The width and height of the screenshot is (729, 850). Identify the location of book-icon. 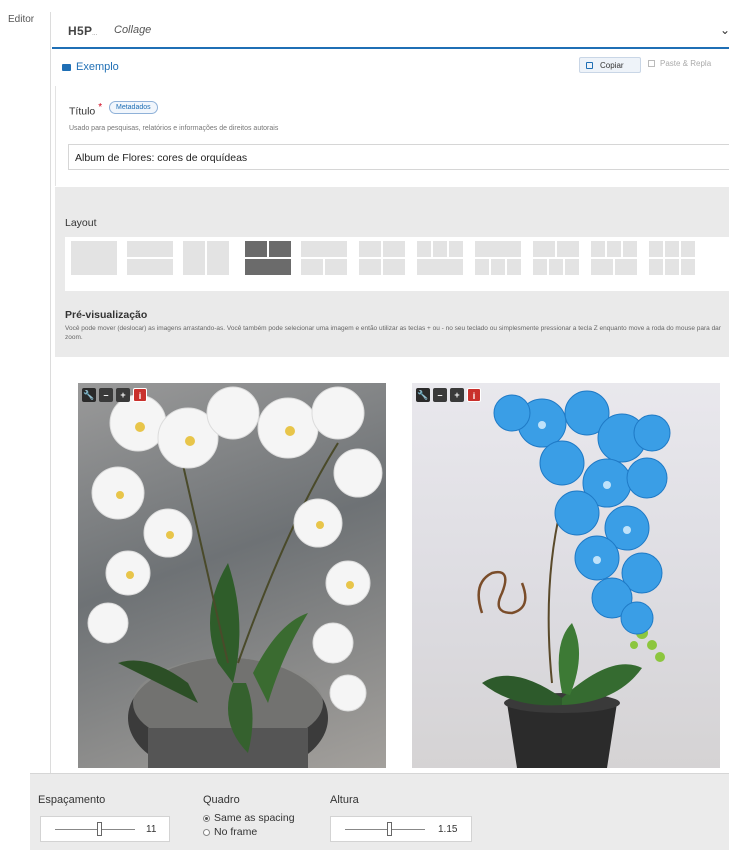
(66, 67).